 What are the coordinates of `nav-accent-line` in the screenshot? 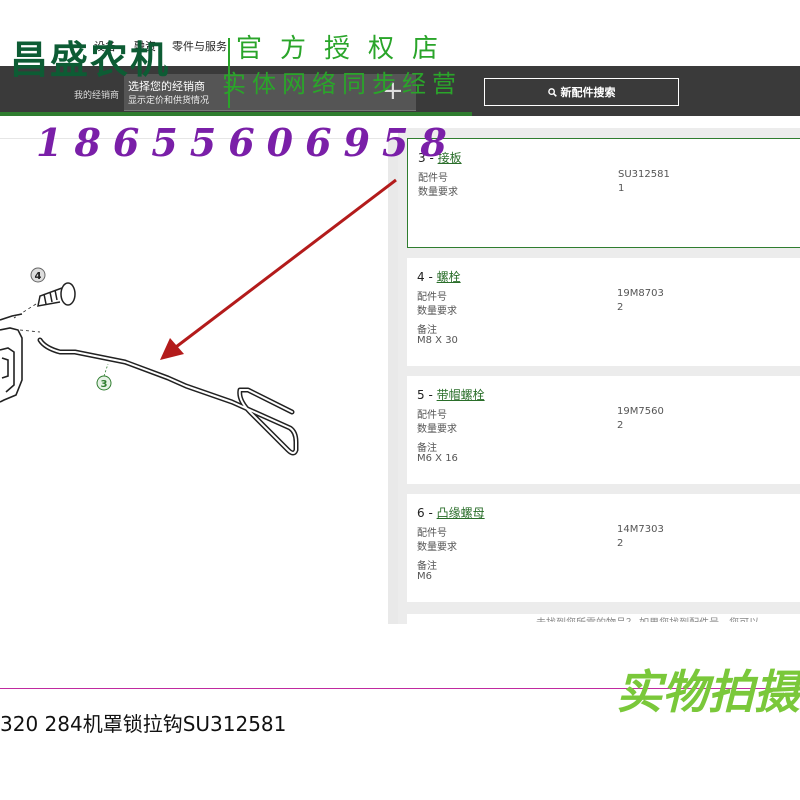 It's located at (236, 114).